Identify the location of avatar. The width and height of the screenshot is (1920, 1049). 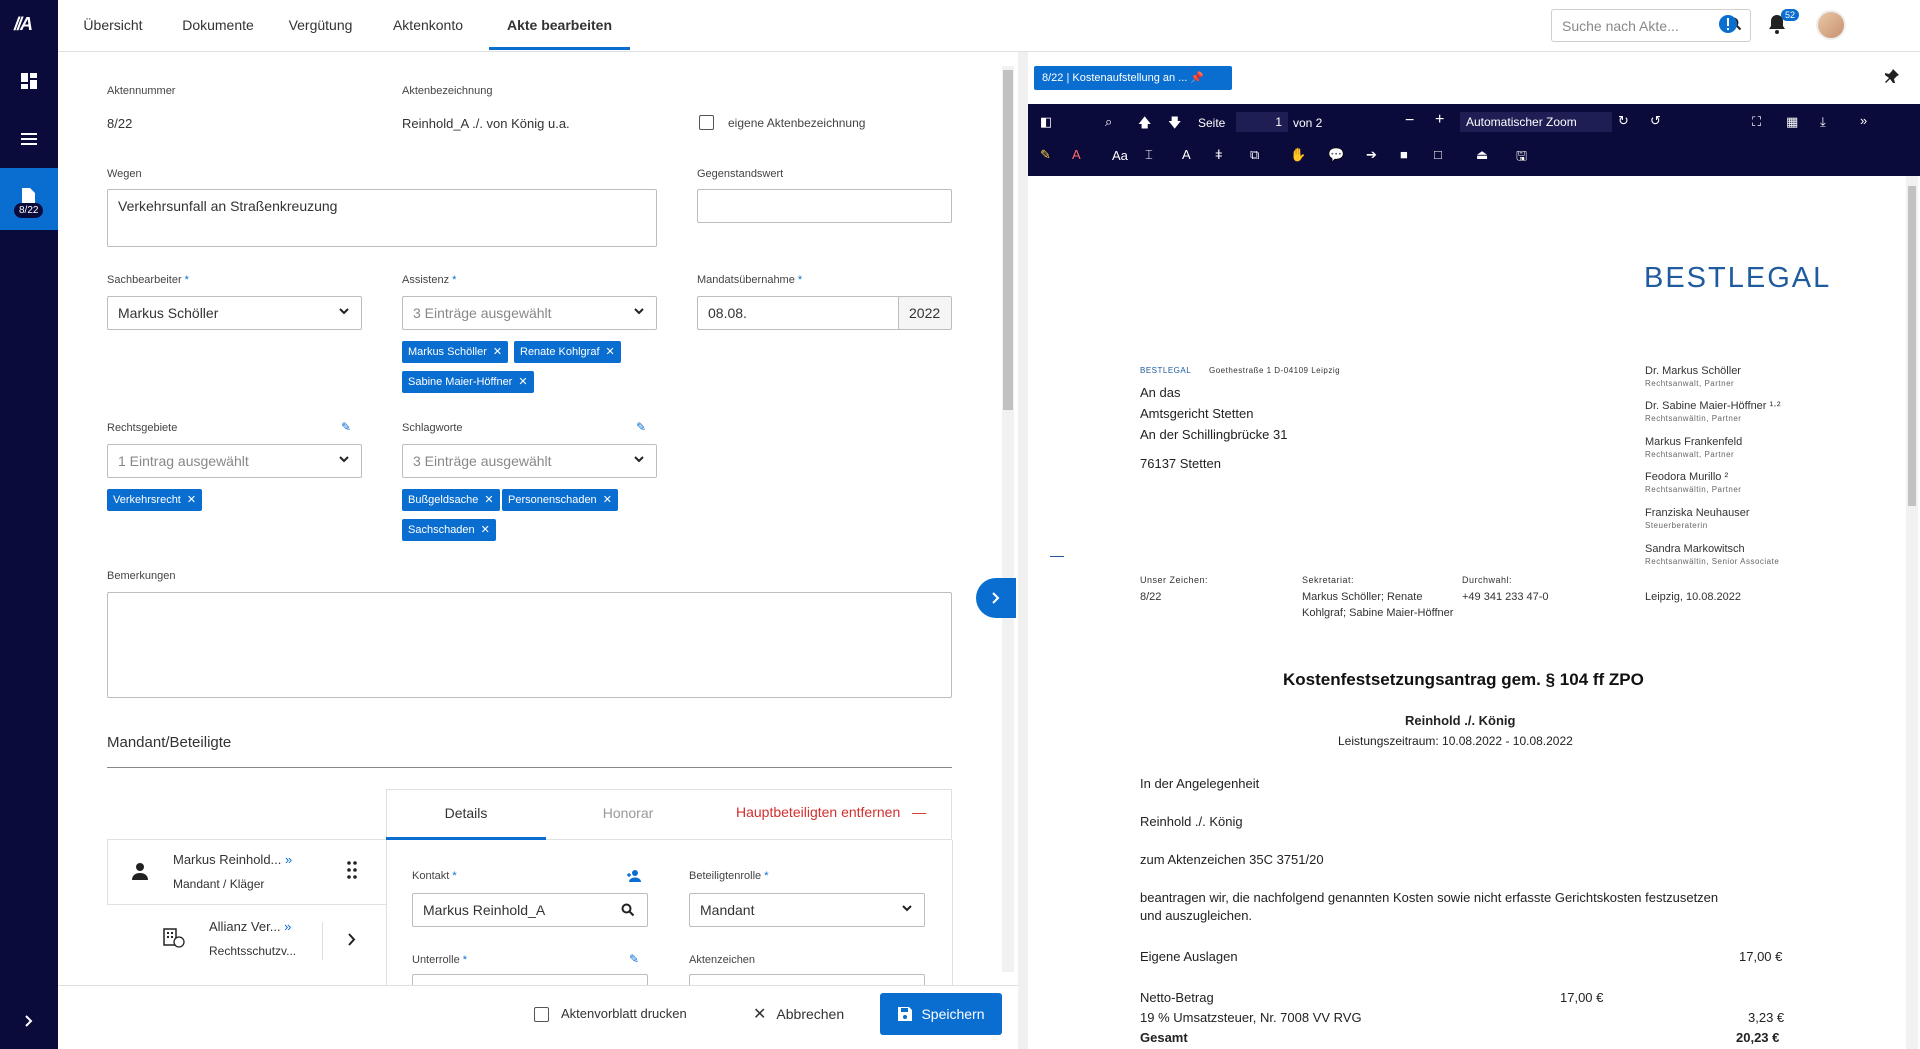
(1831, 25).